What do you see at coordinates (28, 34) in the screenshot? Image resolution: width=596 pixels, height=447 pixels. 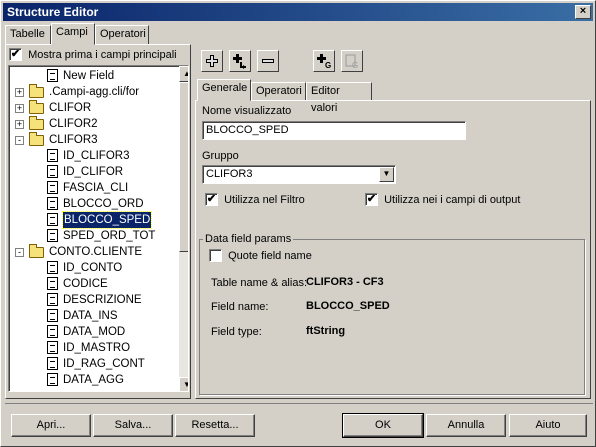 I see `tab-tabelle: Tabelle` at bounding box center [28, 34].